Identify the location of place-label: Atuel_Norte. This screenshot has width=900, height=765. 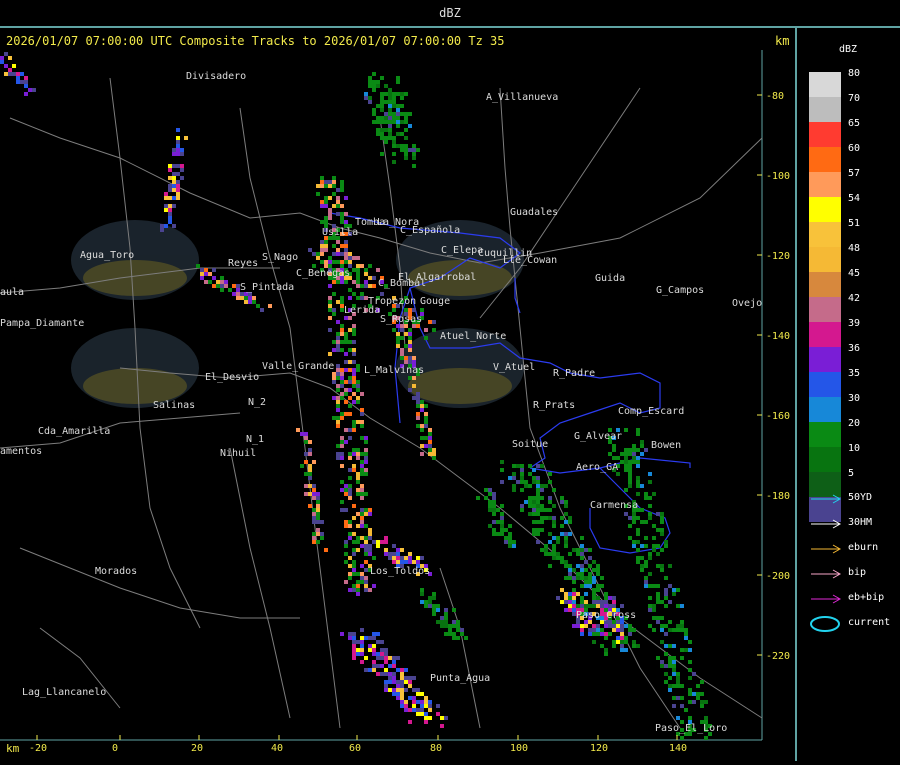
(473, 336).